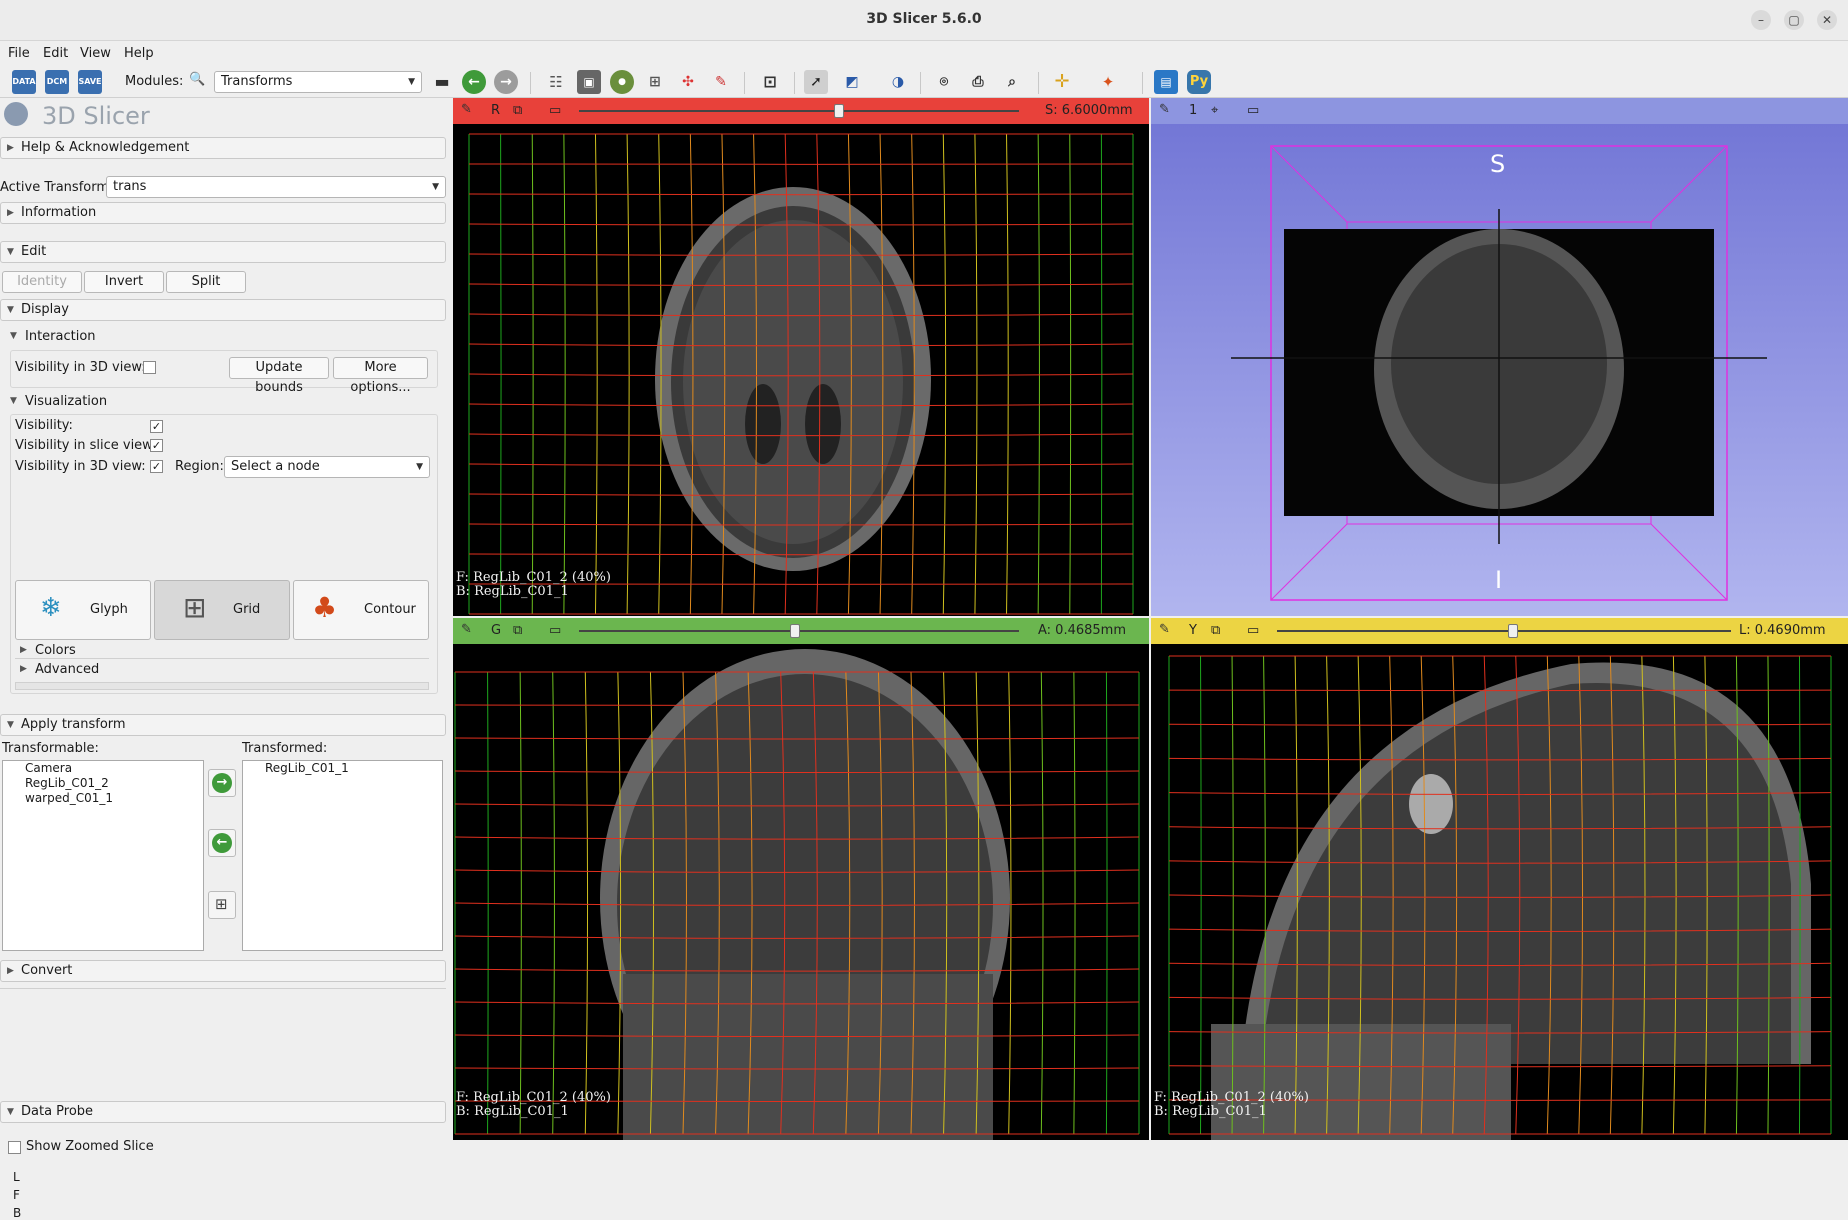  What do you see at coordinates (90, 82) in the screenshot?
I see `save-button: SAVE` at bounding box center [90, 82].